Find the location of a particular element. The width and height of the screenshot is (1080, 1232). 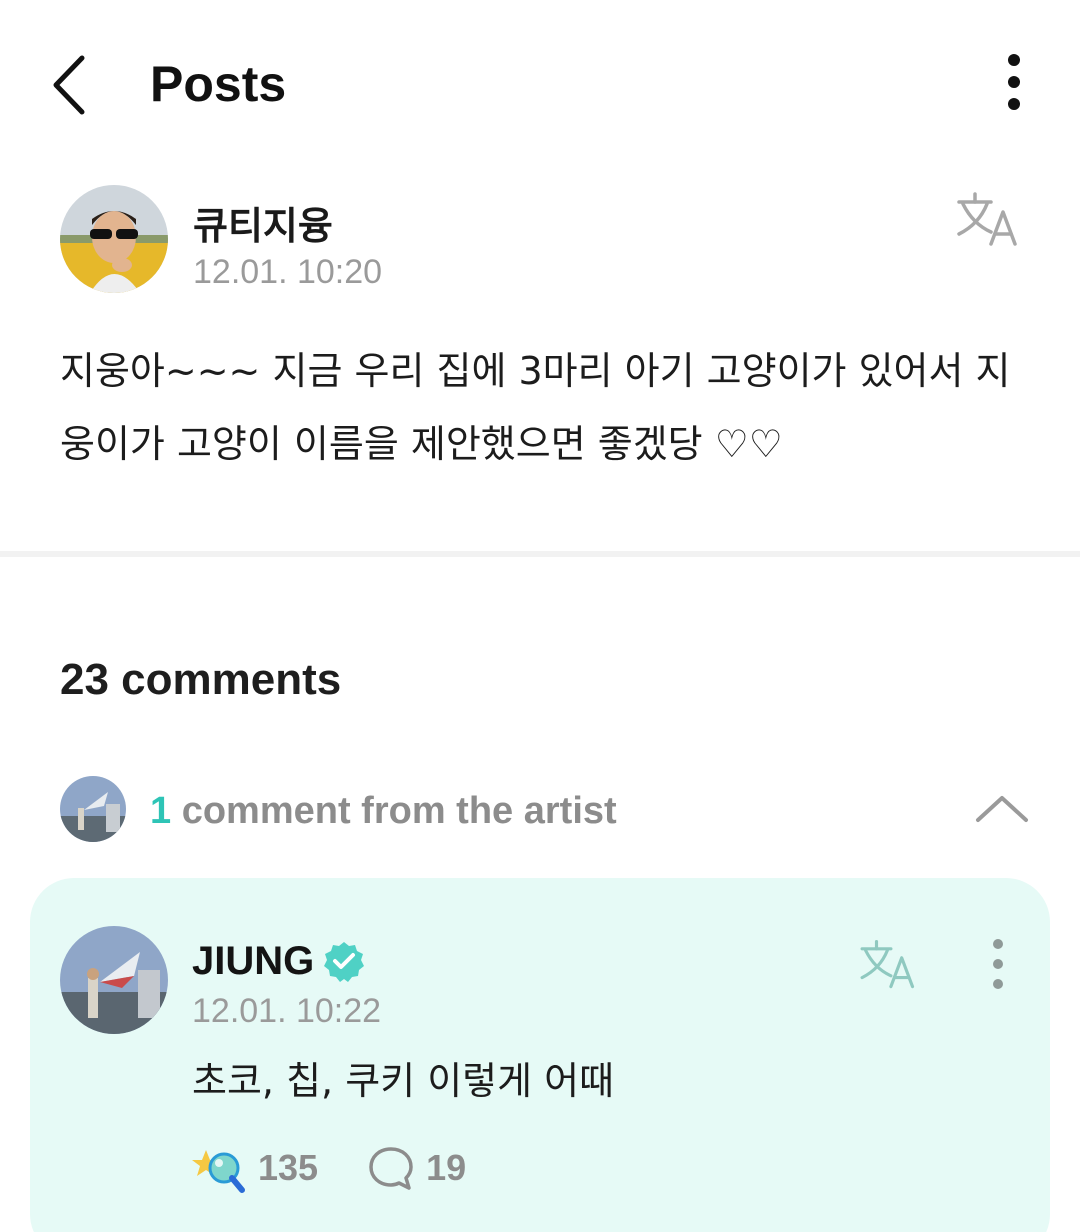

artist-comments-text: comment from the artist is located at coordinates (399, 811).